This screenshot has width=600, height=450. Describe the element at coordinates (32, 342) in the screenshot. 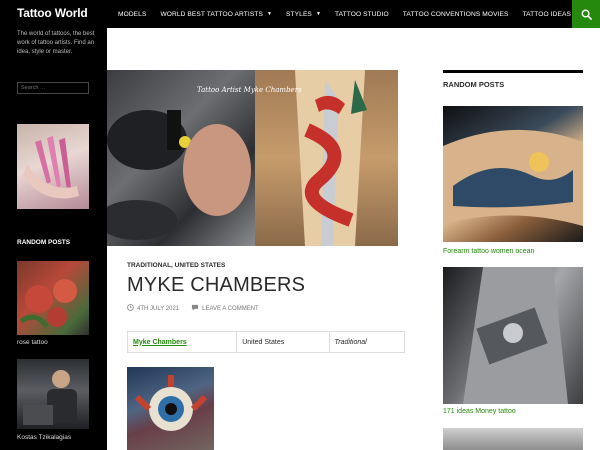

I see `random-post-link: rose tattoo` at that location.